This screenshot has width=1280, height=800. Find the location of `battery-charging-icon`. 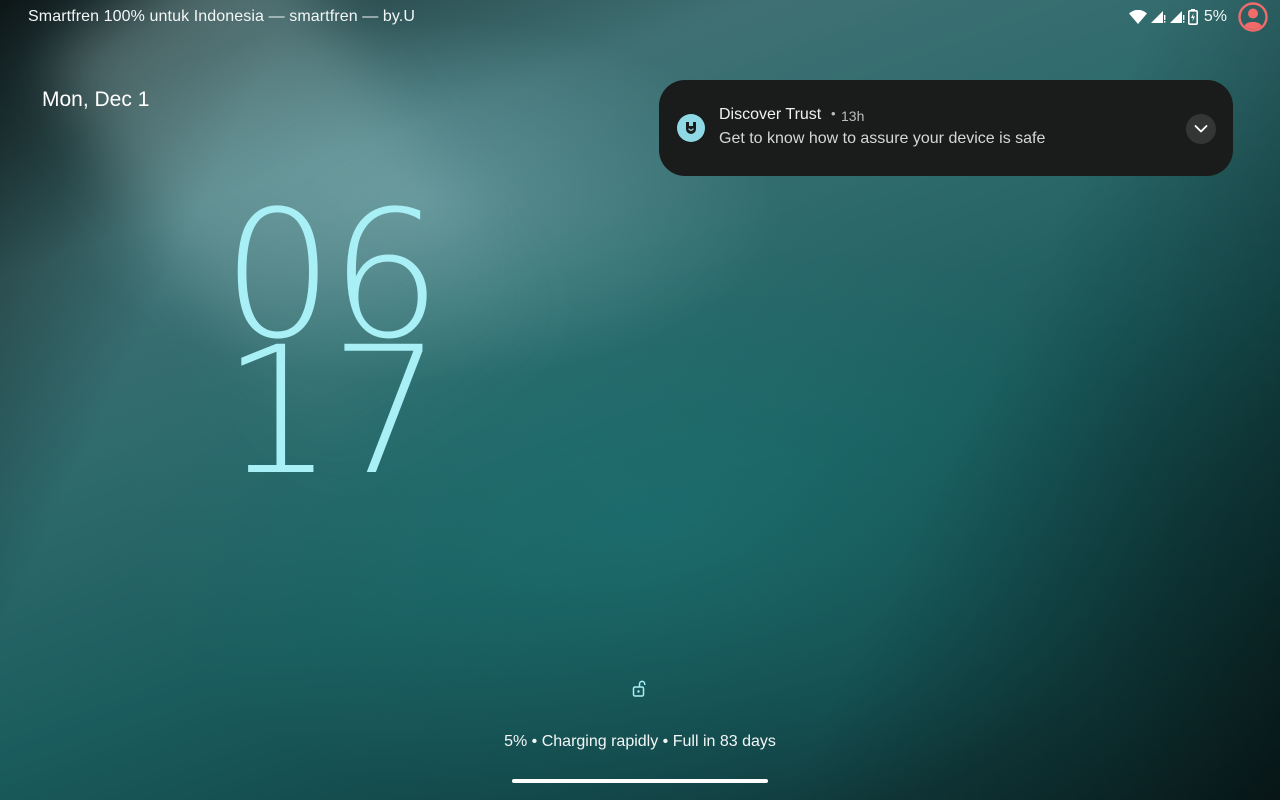

battery-charging-icon is located at coordinates (1192, 17).